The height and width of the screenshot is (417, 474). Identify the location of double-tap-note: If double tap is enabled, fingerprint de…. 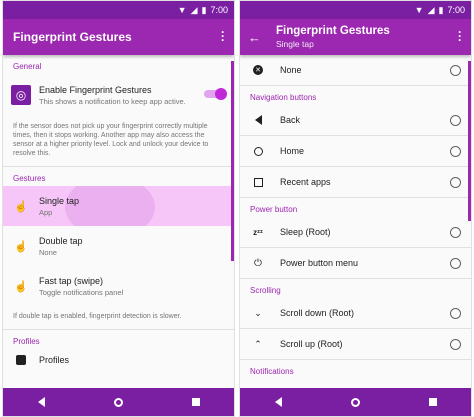
(97, 316).